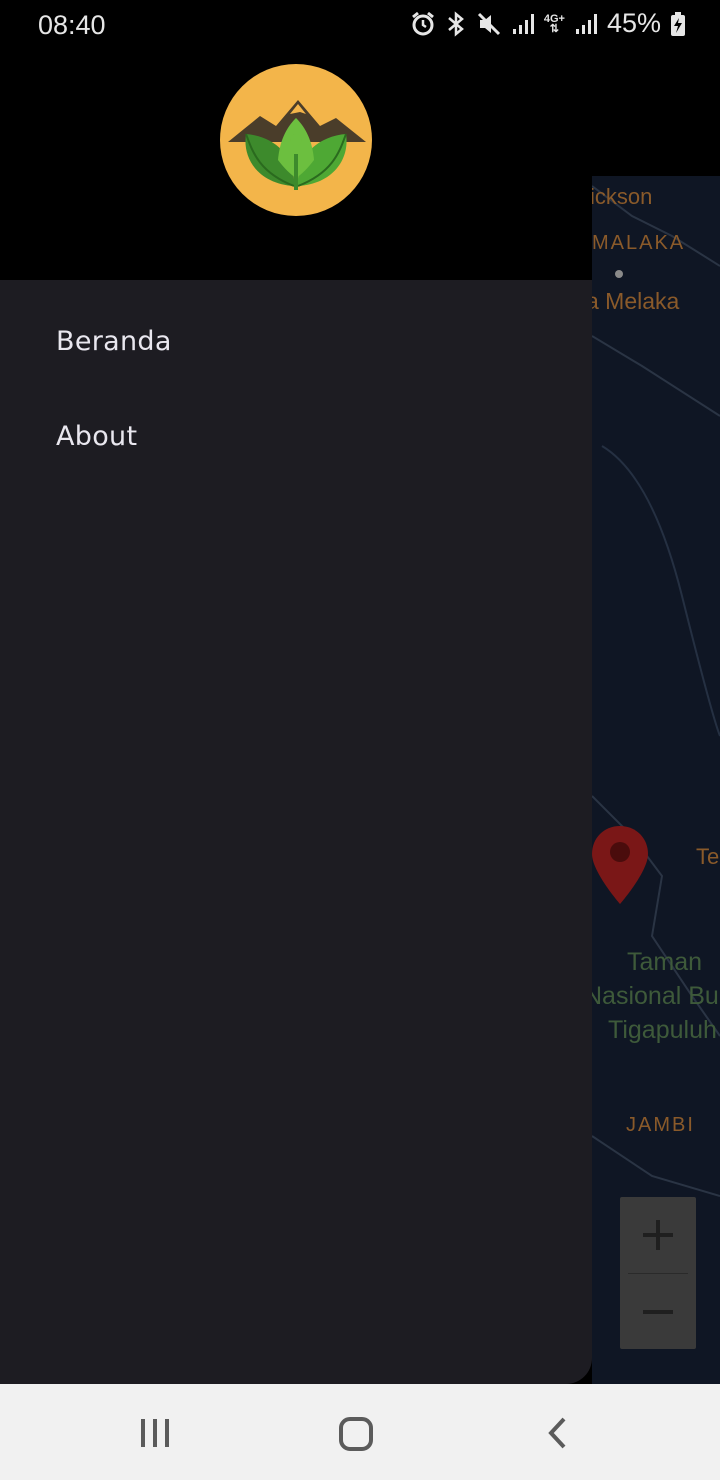 This screenshot has width=720, height=1480. Describe the element at coordinates (554, 18) in the screenshot. I see `network-label: 4G+` at that location.